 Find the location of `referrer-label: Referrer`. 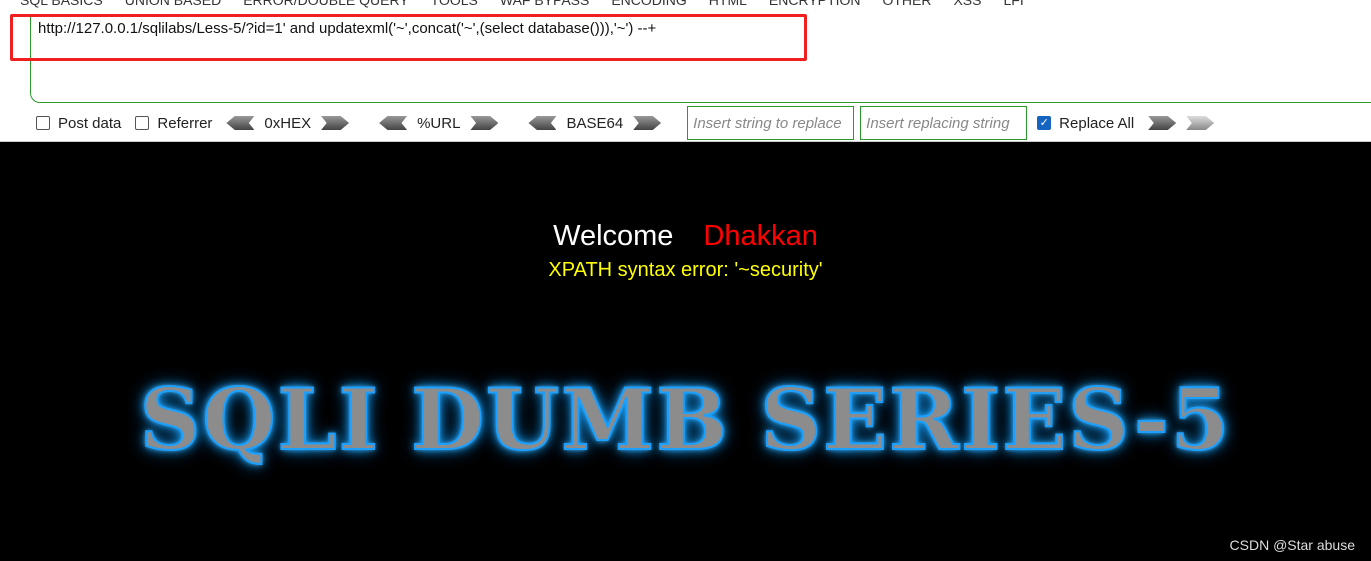

referrer-label: Referrer is located at coordinates (185, 123).